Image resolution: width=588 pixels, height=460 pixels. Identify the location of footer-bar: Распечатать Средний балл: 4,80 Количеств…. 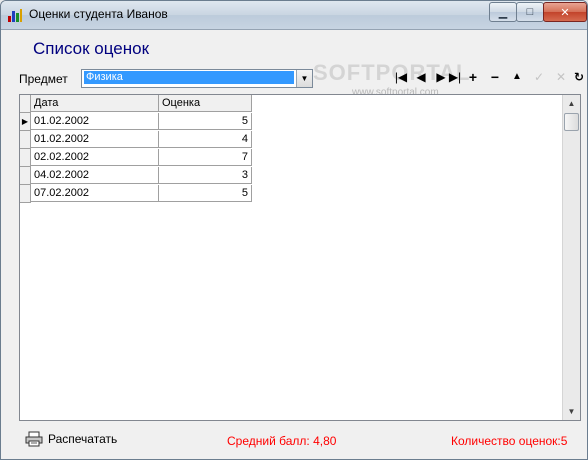
(294, 440).